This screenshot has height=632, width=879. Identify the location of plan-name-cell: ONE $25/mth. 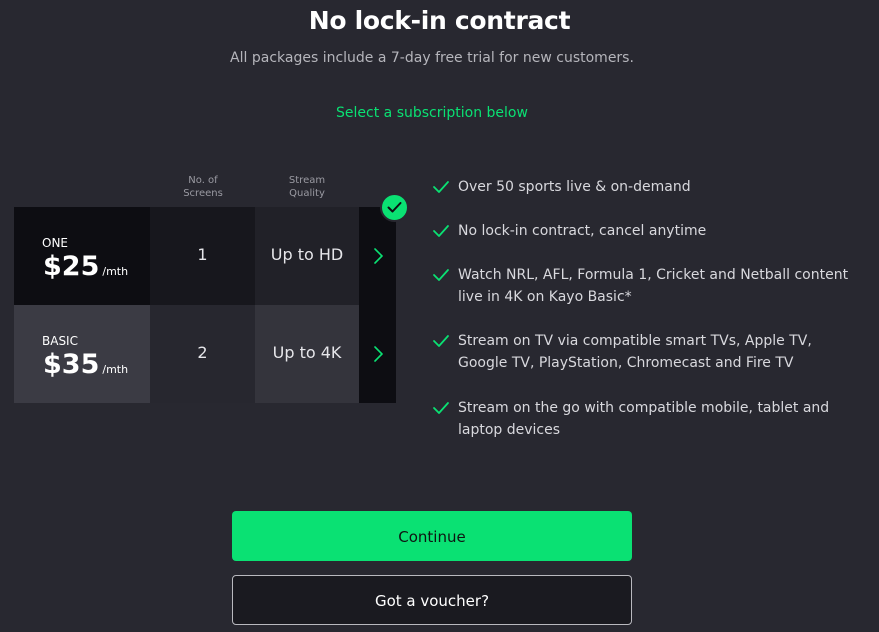
(82, 256).